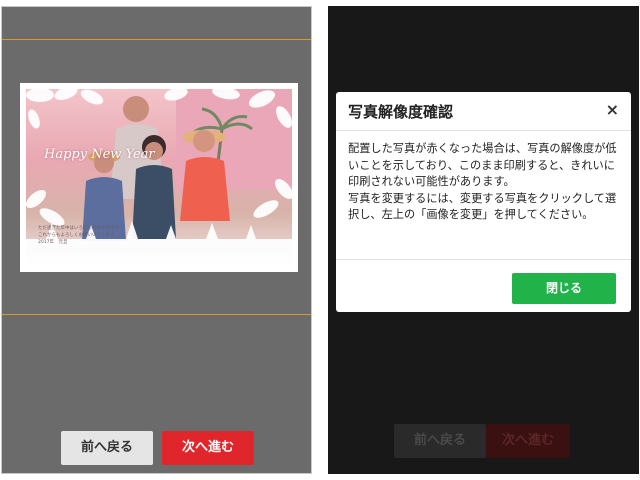  I want to click on close-button: 閉じる, so click(564, 288).